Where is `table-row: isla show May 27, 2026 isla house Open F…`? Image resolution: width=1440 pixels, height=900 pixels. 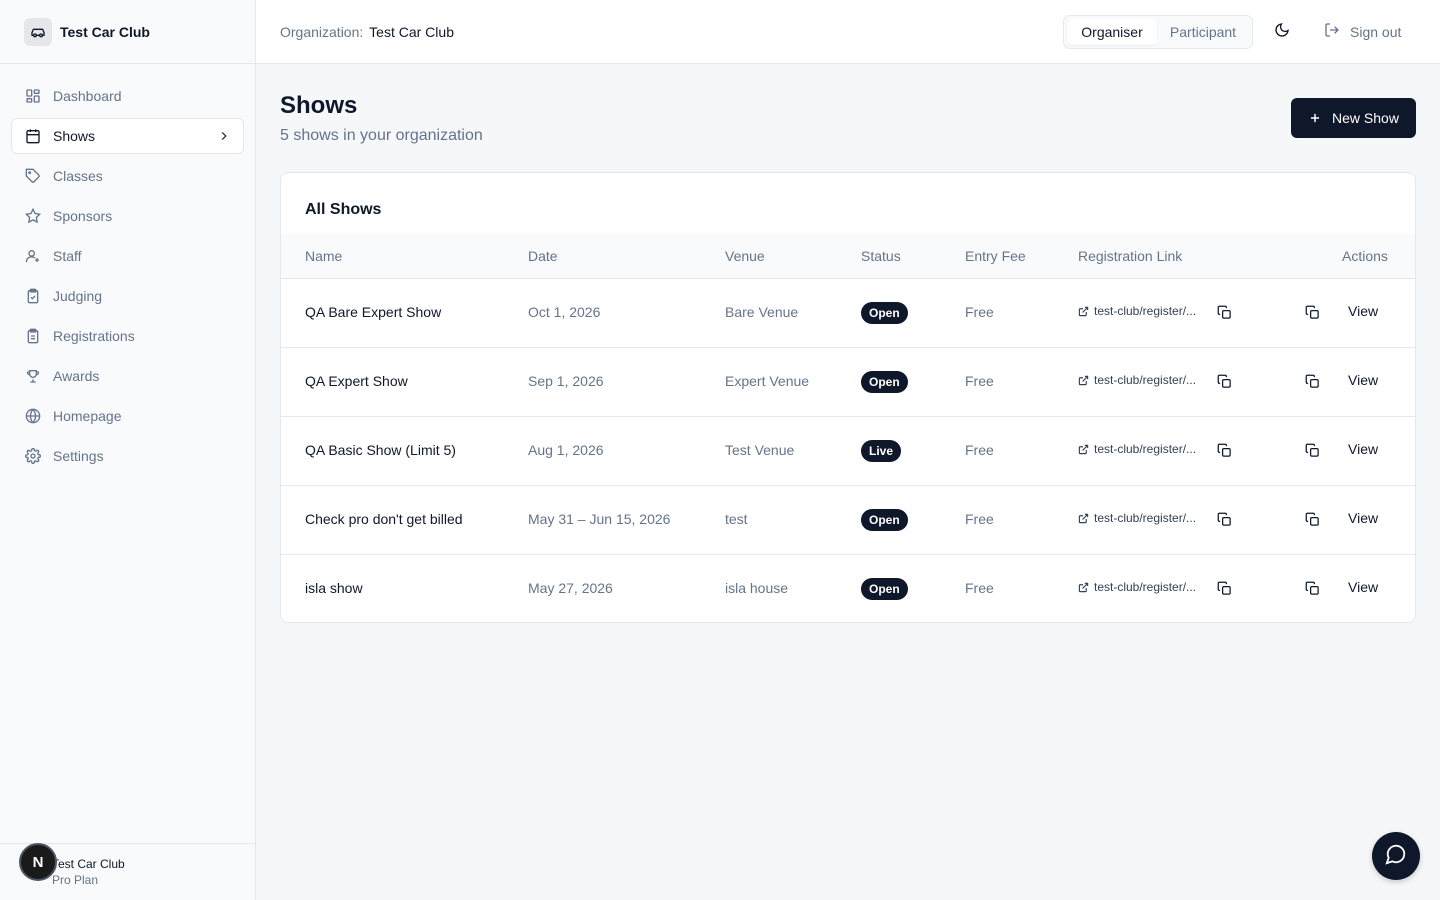 table-row: isla show May 27, 2026 isla house Open F… is located at coordinates (848, 588).